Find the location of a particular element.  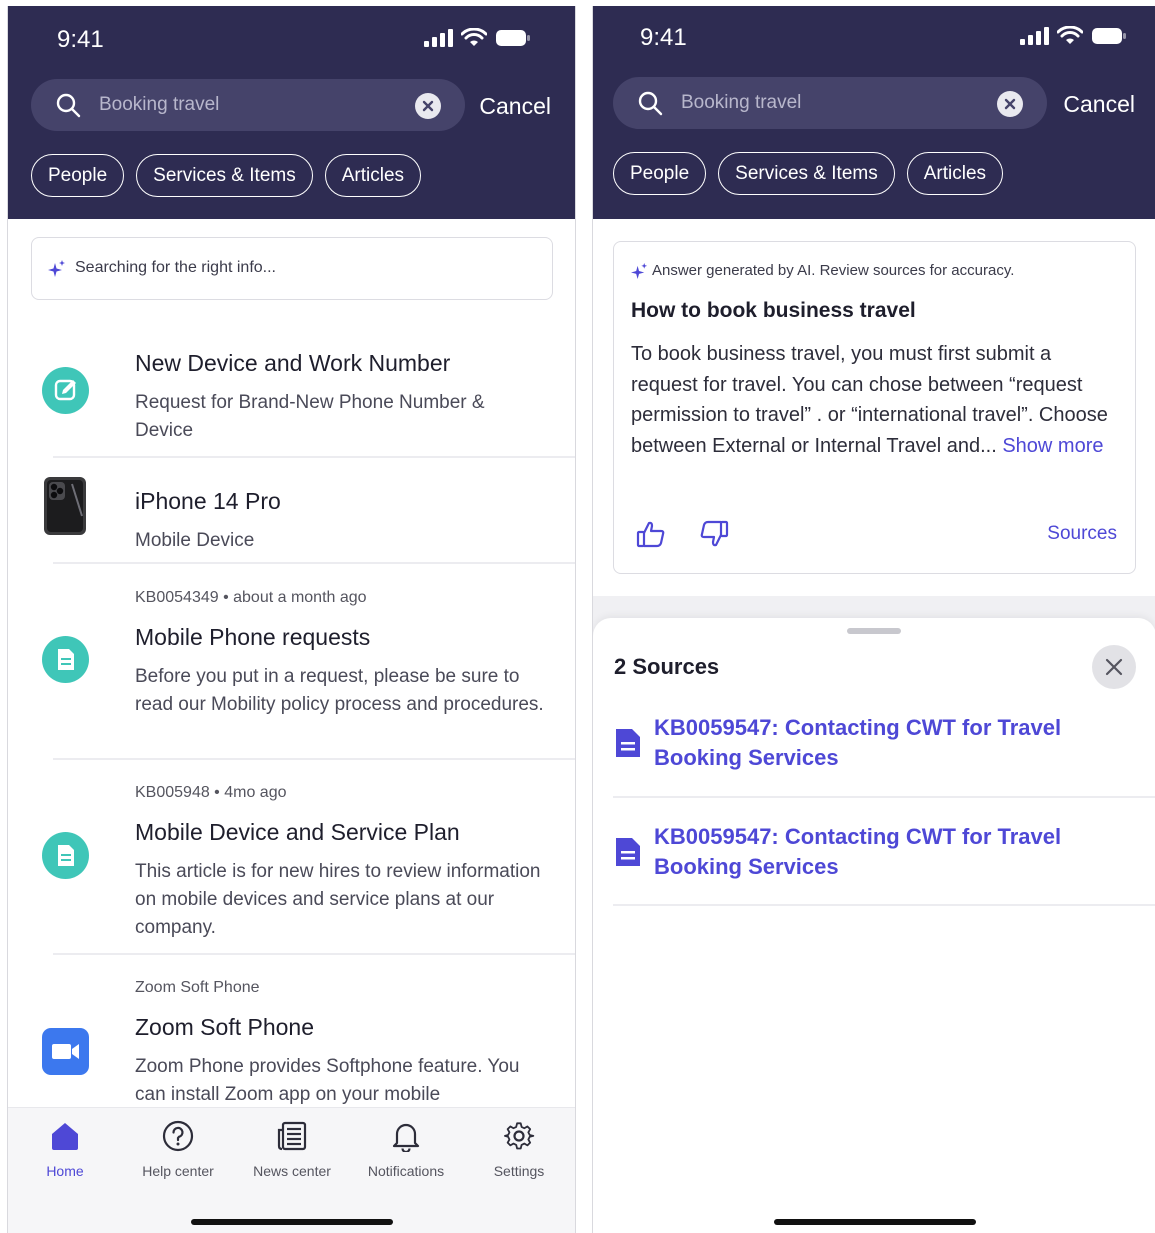

show-more-link: Show more is located at coordinates (1052, 446).